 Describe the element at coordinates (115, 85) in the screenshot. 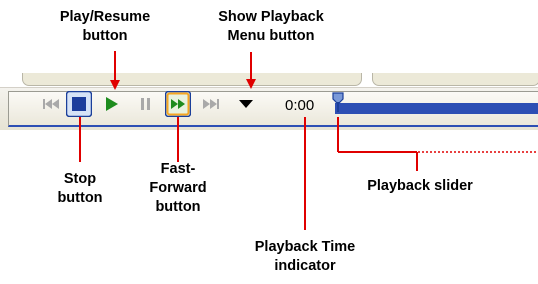

I see `play-resume-arrow` at that location.